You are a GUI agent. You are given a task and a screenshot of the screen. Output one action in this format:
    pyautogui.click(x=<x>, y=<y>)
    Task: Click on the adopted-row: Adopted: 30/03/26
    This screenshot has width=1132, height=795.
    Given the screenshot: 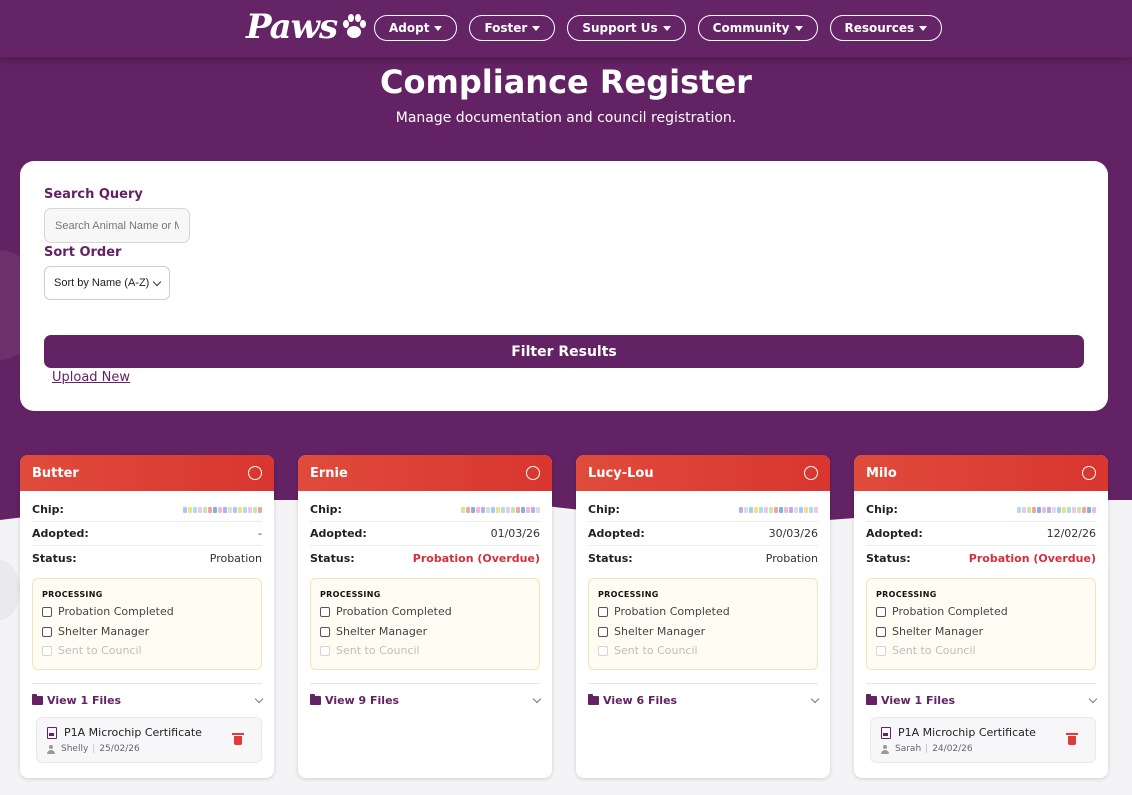 What is the action you would take?
    pyautogui.click(x=703, y=534)
    